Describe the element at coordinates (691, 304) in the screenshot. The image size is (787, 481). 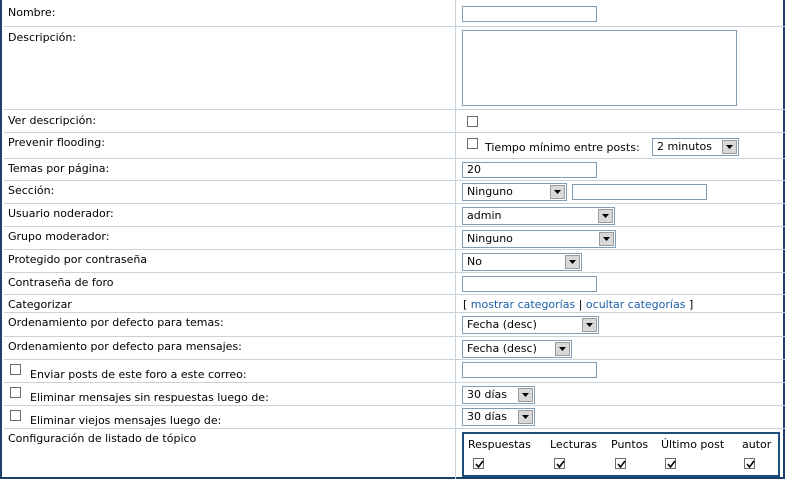
I see `close-bracket: ]` at that location.